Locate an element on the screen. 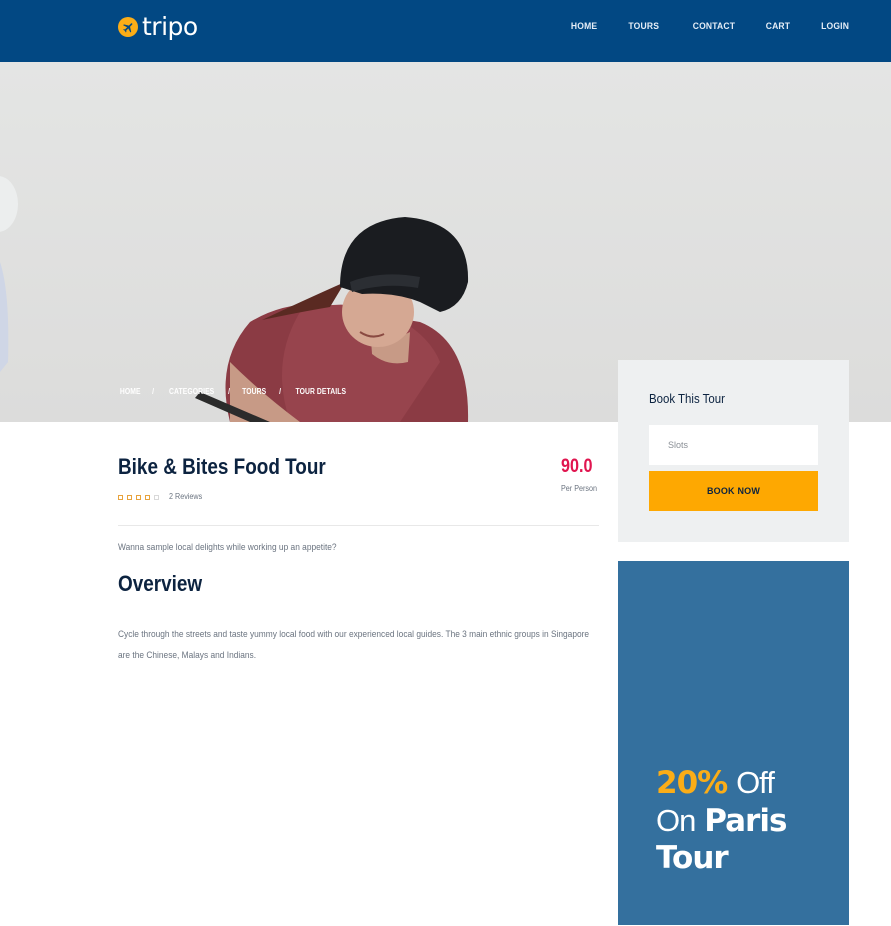  booking-panel: Book This Tour BOOK NOW is located at coordinates (733, 451).